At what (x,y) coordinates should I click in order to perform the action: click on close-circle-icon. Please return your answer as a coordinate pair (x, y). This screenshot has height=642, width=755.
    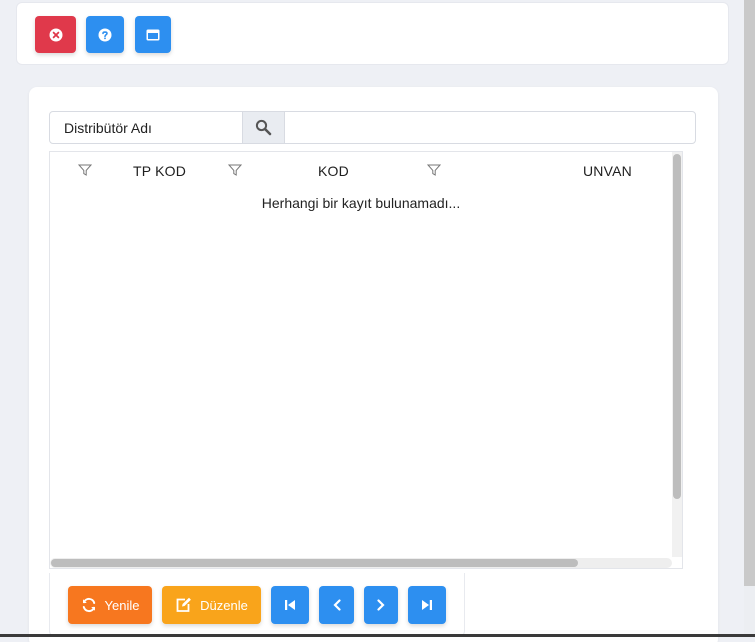
    Looking at the image, I should click on (55, 34).